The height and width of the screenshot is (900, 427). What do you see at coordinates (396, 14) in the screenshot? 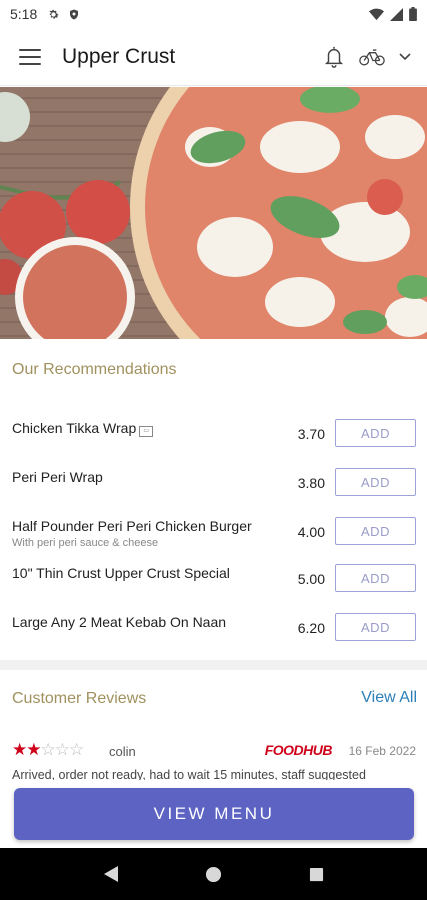
I see `signal-icon` at bounding box center [396, 14].